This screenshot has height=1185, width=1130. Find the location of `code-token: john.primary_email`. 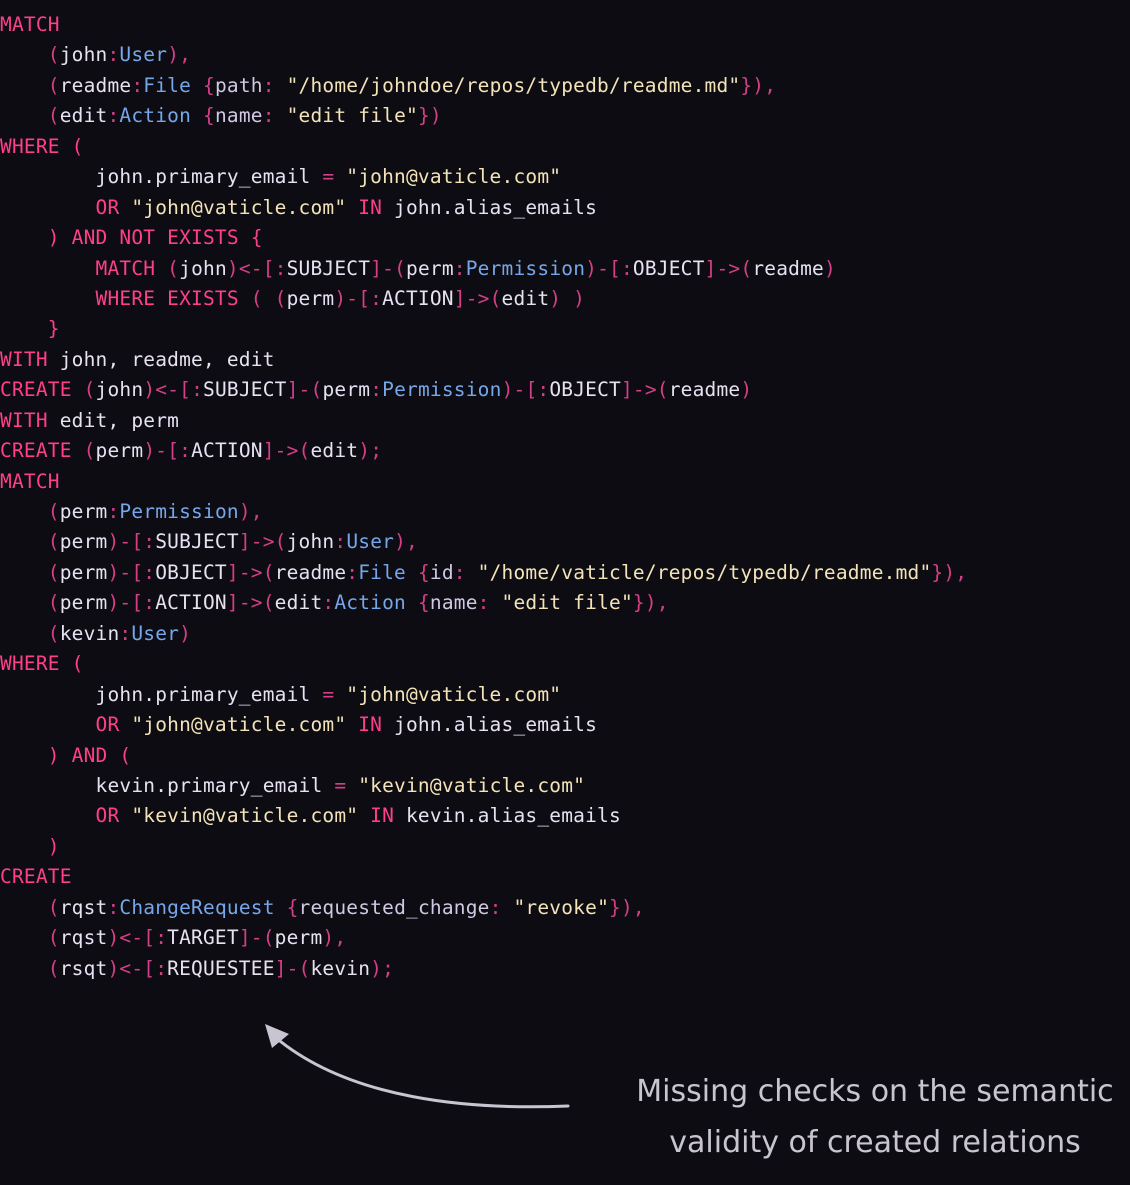

code-token: john.primary_email is located at coordinates (203, 694).